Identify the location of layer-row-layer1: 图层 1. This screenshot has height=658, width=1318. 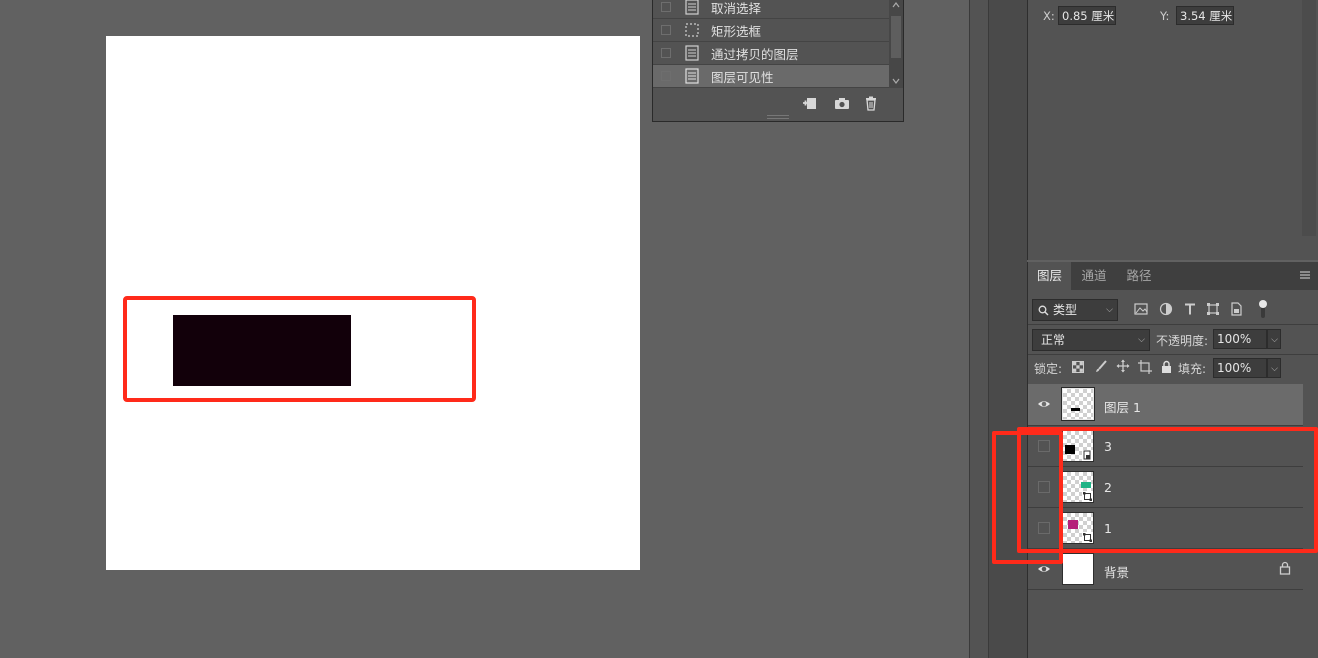
(1165, 405).